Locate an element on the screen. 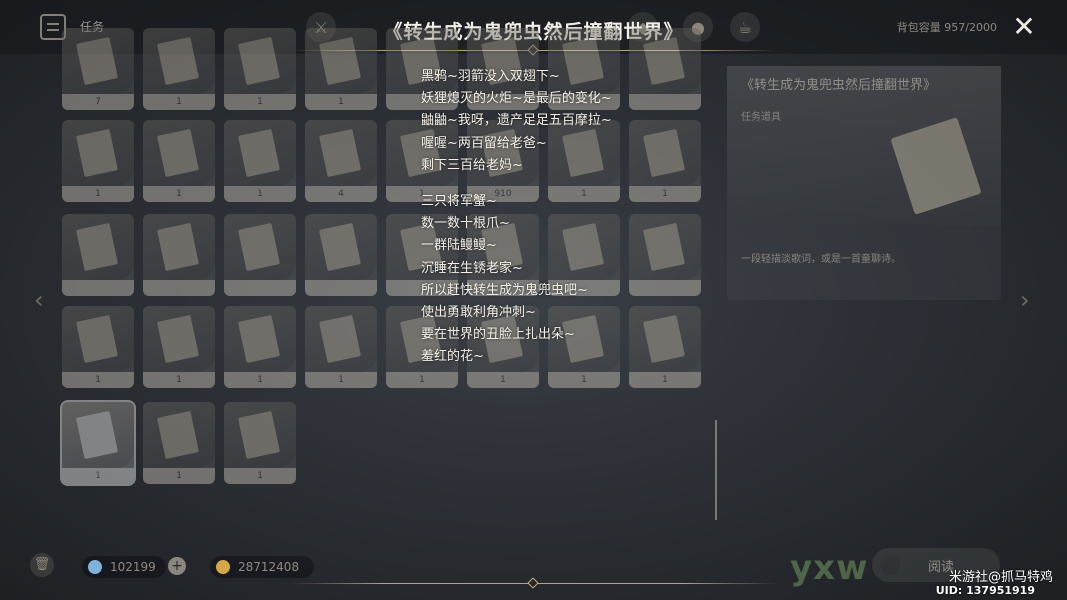 Image resolution: width=1067 pixels, height=600 pixels. chevron-right-icon: › is located at coordinates (1025, 300).